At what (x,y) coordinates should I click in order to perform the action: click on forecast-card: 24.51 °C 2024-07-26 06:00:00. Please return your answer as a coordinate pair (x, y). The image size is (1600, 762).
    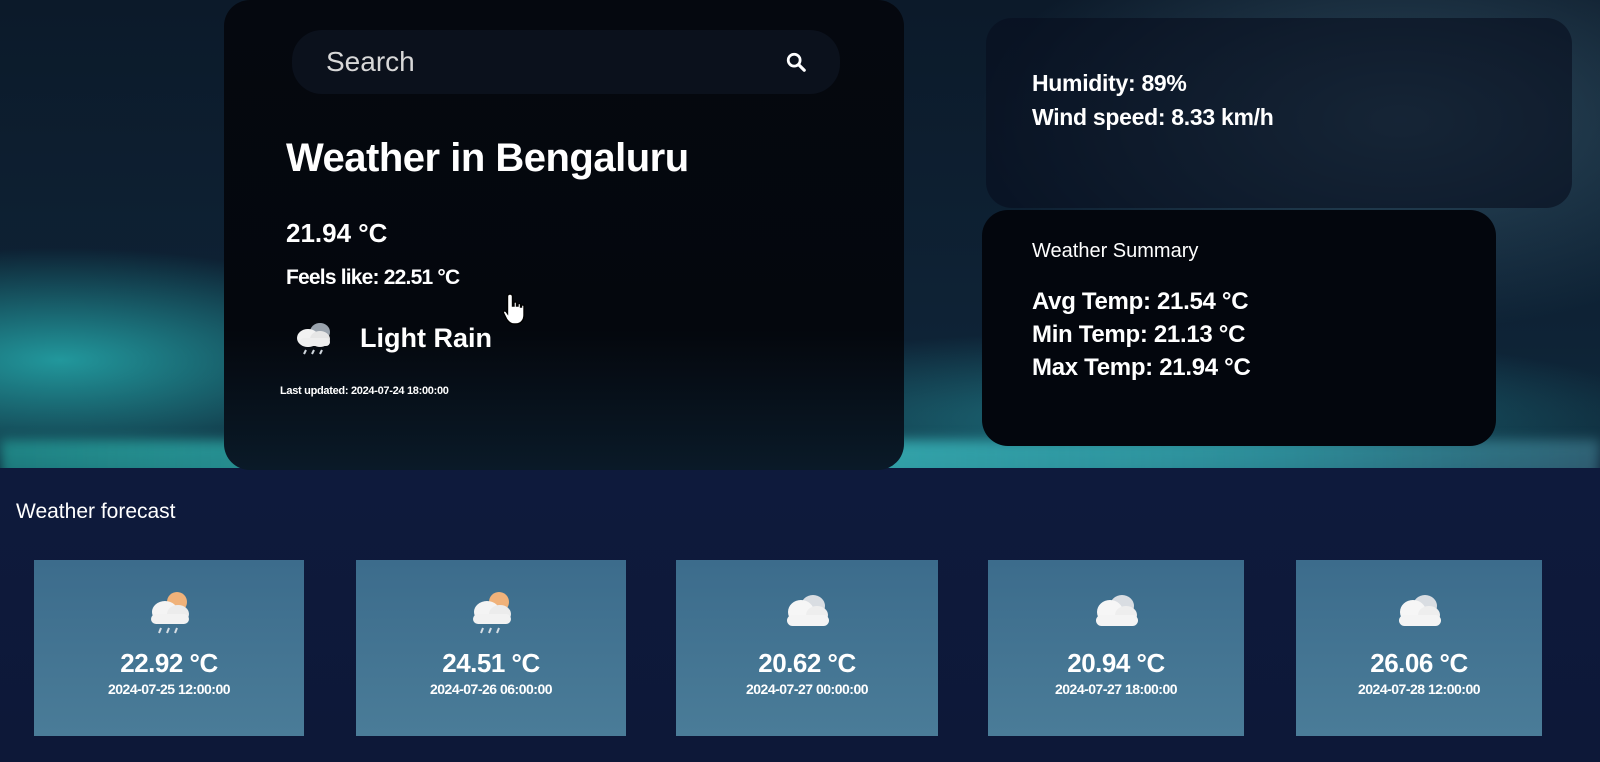
    Looking at the image, I should click on (491, 648).